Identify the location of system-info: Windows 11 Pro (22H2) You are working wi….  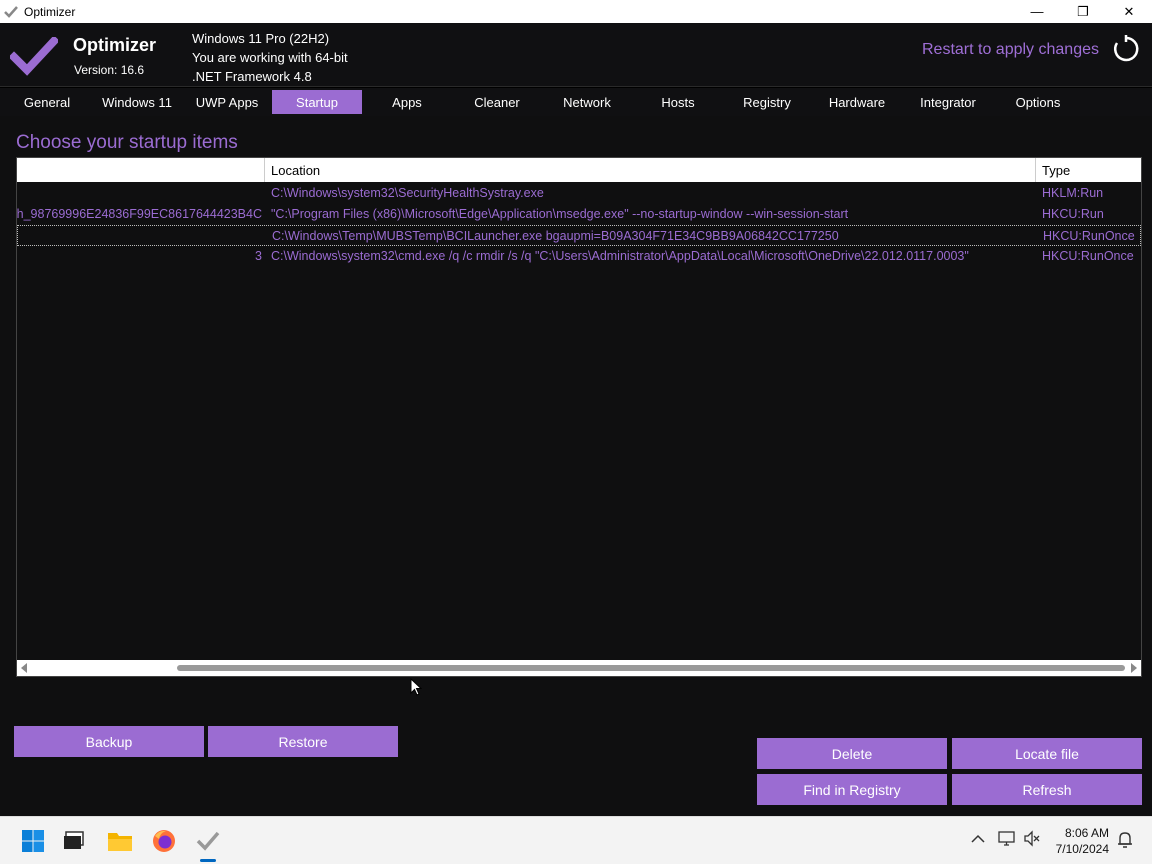
(270, 57).